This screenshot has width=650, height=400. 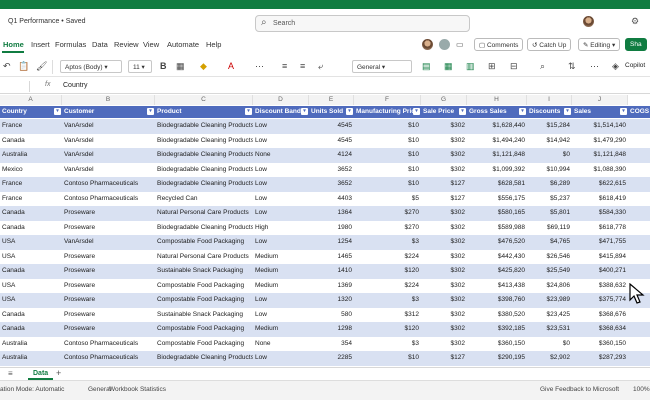 What do you see at coordinates (108, 112) in the screenshot?
I see `header-cell: Customer ▾` at bounding box center [108, 112].